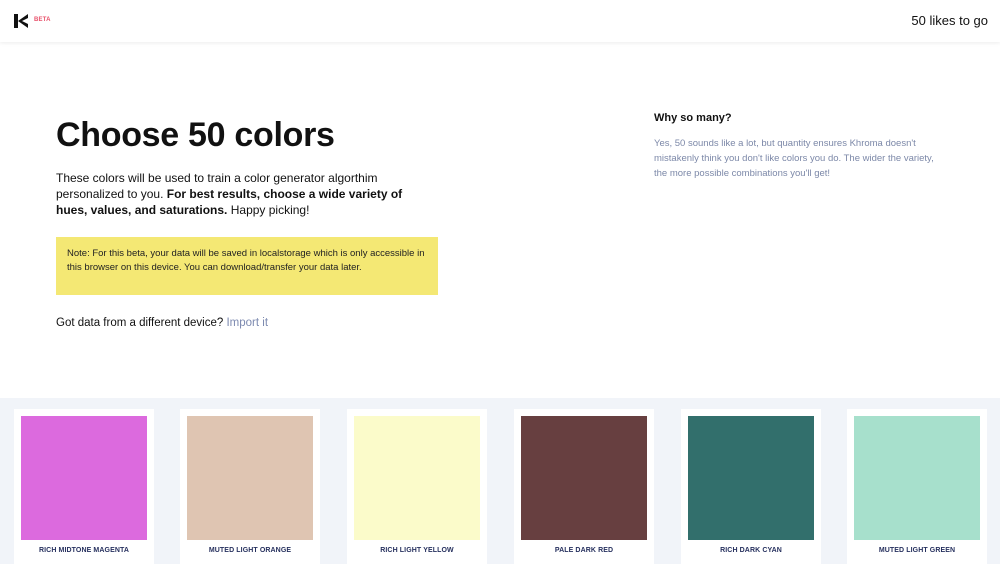 Image resolution: width=1000 pixels, height=564 pixels. What do you see at coordinates (247, 323) in the screenshot?
I see `import-link: Import it` at bounding box center [247, 323].